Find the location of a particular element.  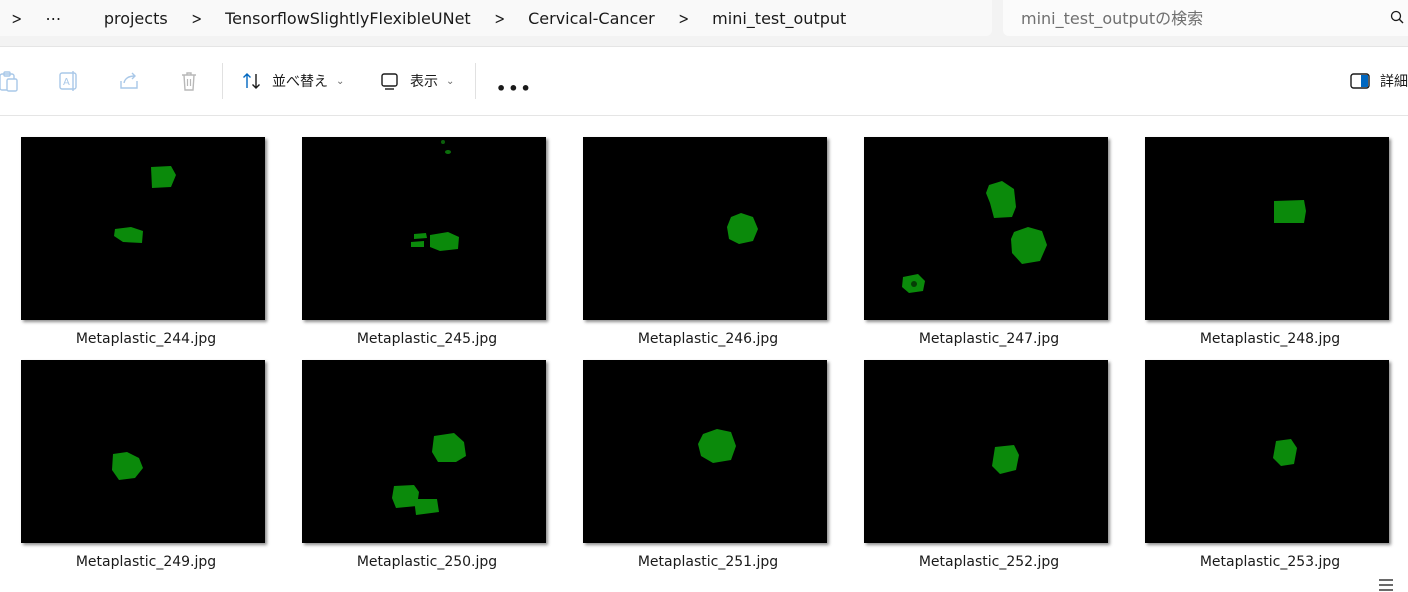

search-box is located at coordinates (1205, 18).